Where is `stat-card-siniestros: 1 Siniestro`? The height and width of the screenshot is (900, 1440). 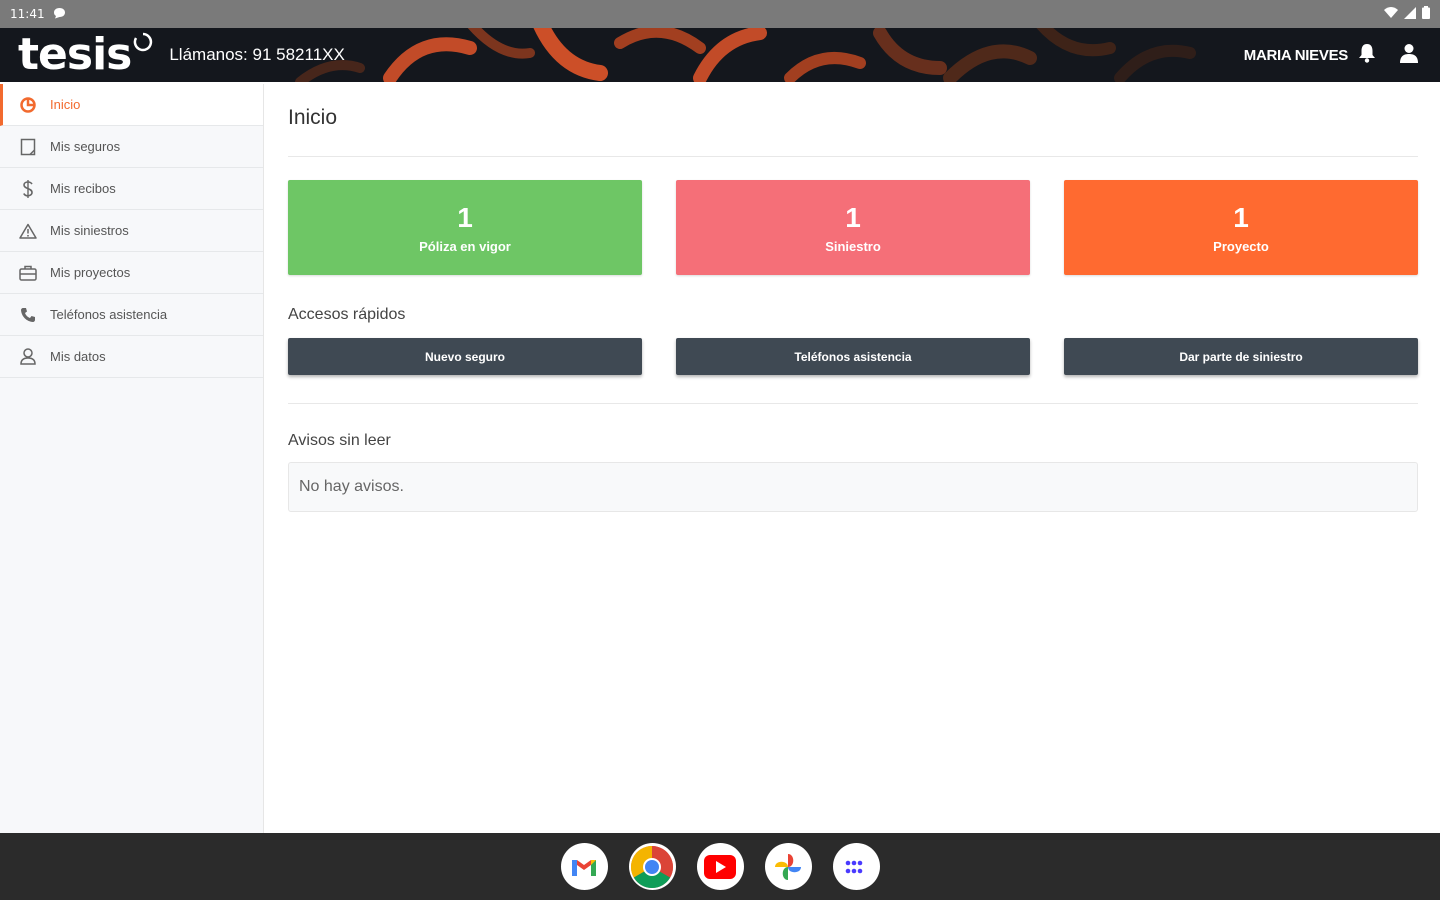
stat-card-siniestros: 1 Siniestro is located at coordinates (853, 227).